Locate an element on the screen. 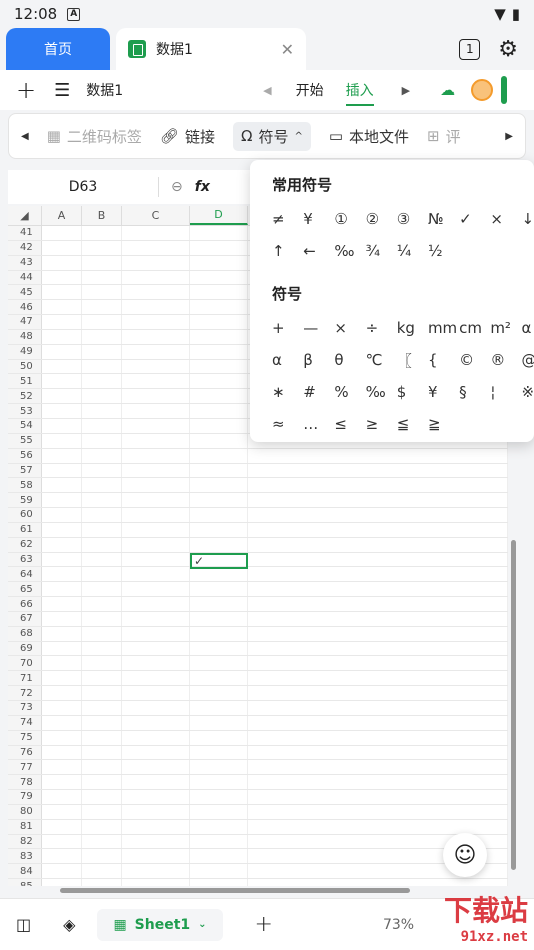  symbol-item: ≧ is located at coordinates (443, 424).